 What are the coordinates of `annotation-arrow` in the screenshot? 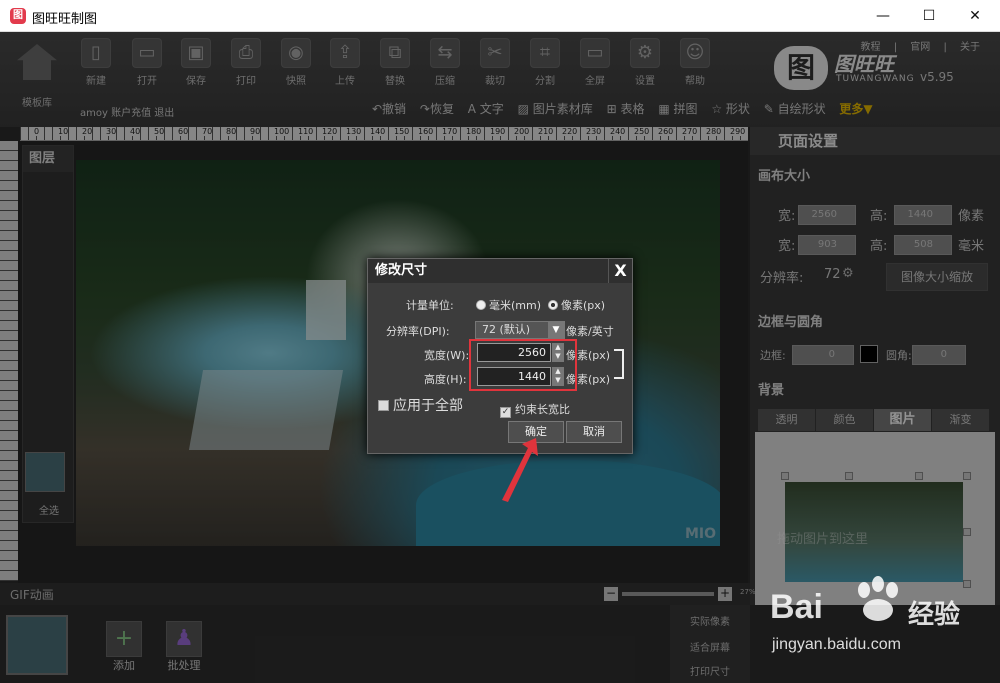 It's located at (520, 470).